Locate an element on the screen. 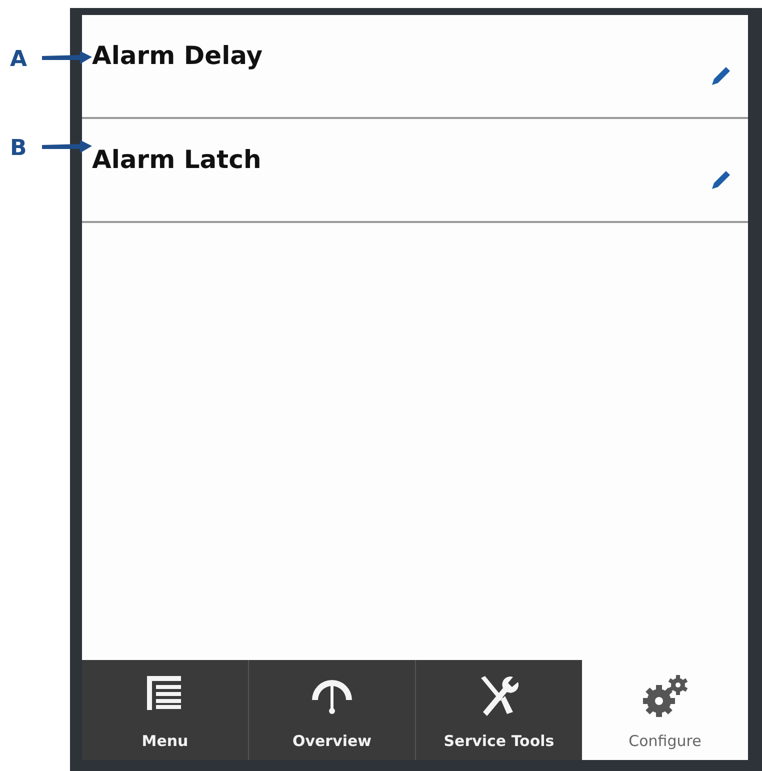 The width and height of the screenshot is (762, 771). list-item: Alarm Latch is located at coordinates (415, 171).